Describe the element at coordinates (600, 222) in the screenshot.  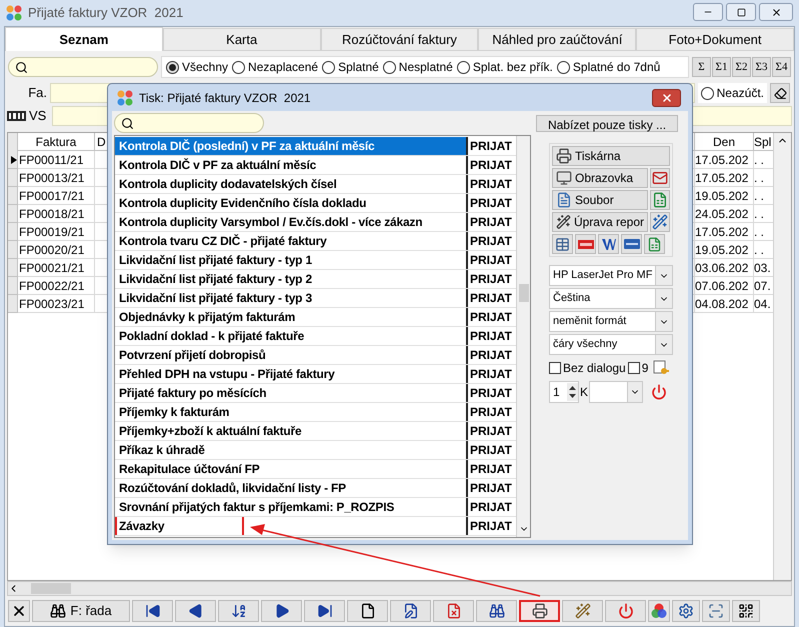
I see `output-button: Úprava repor` at that location.